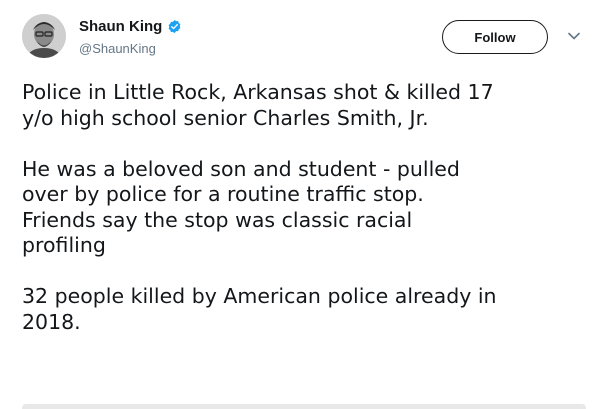 This screenshot has height=409, width=608. I want to click on chevron-down-icon, so click(574, 36).